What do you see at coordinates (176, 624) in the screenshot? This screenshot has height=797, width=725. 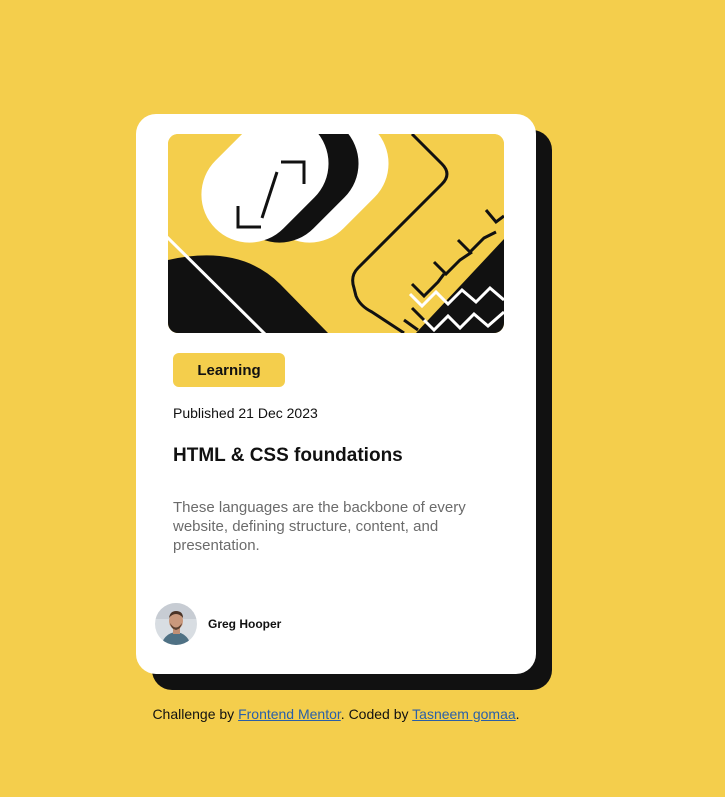 I see `author-avatar` at bounding box center [176, 624].